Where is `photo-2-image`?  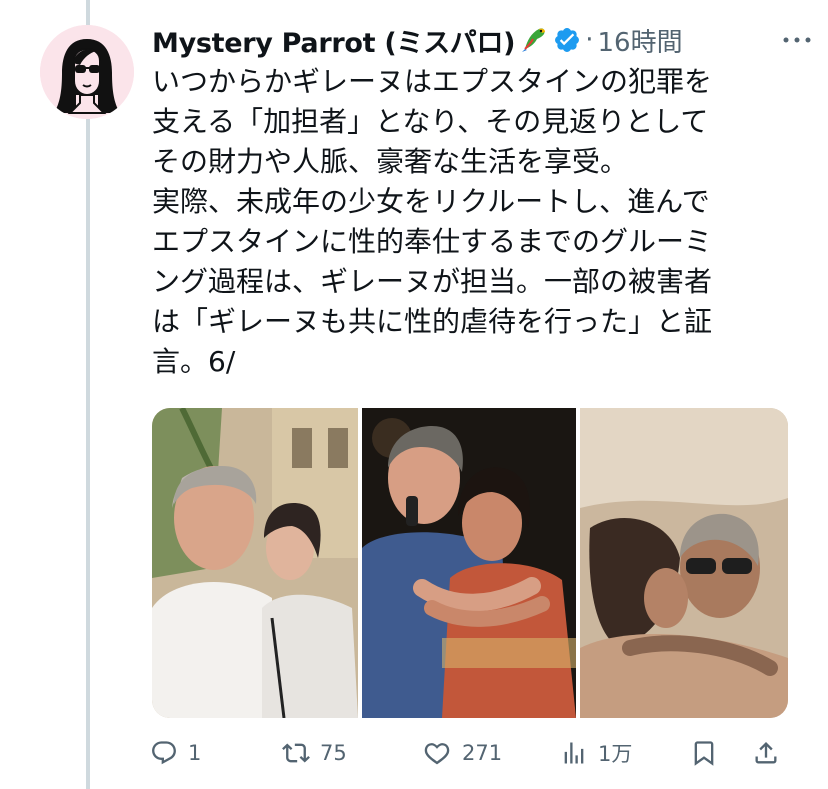
photo-2-image is located at coordinates (469, 563).